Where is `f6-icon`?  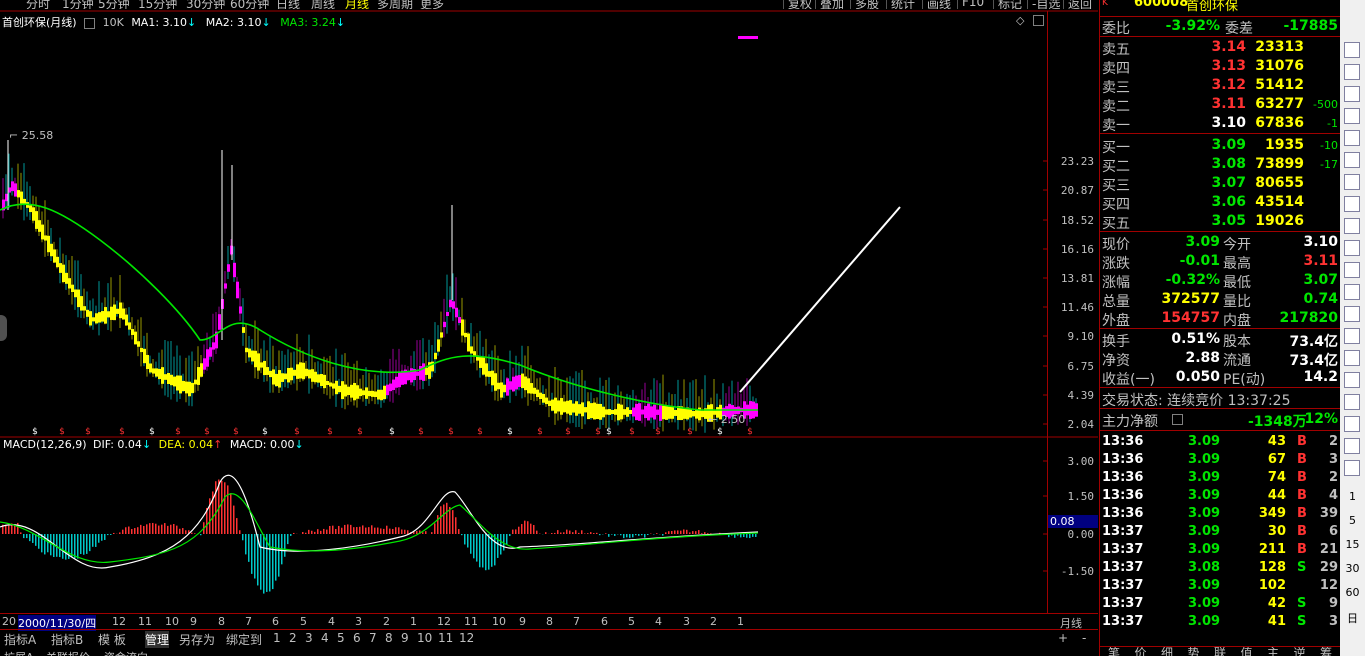 f6-icon is located at coordinates (1352, 468).